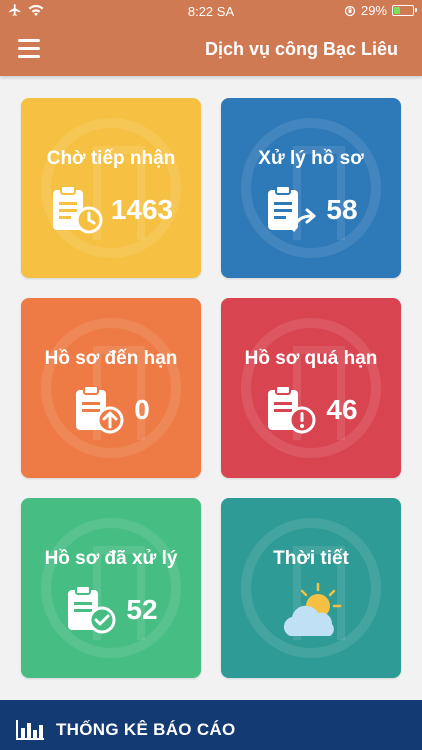  What do you see at coordinates (311, 158) in the screenshot?
I see `tile-label: Xử lý hồ sơ` at bounding box center [311, 158].